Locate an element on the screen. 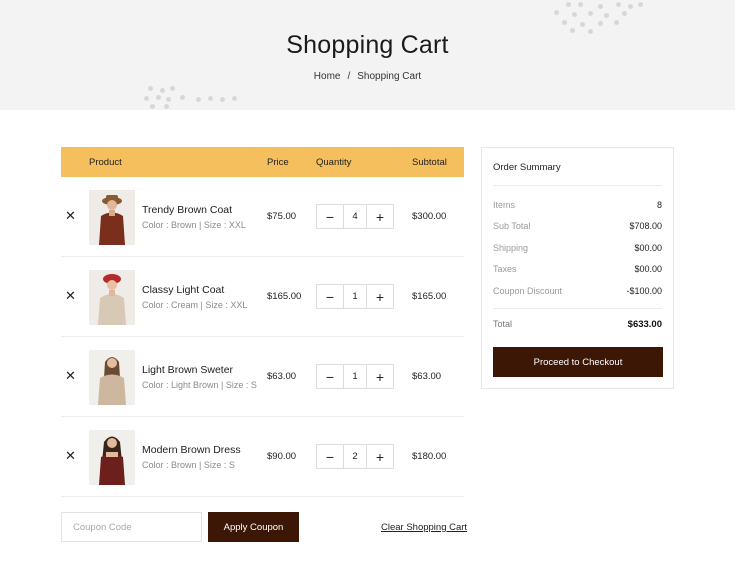  quantity-value: 2 is located at coordinates (355, 456).